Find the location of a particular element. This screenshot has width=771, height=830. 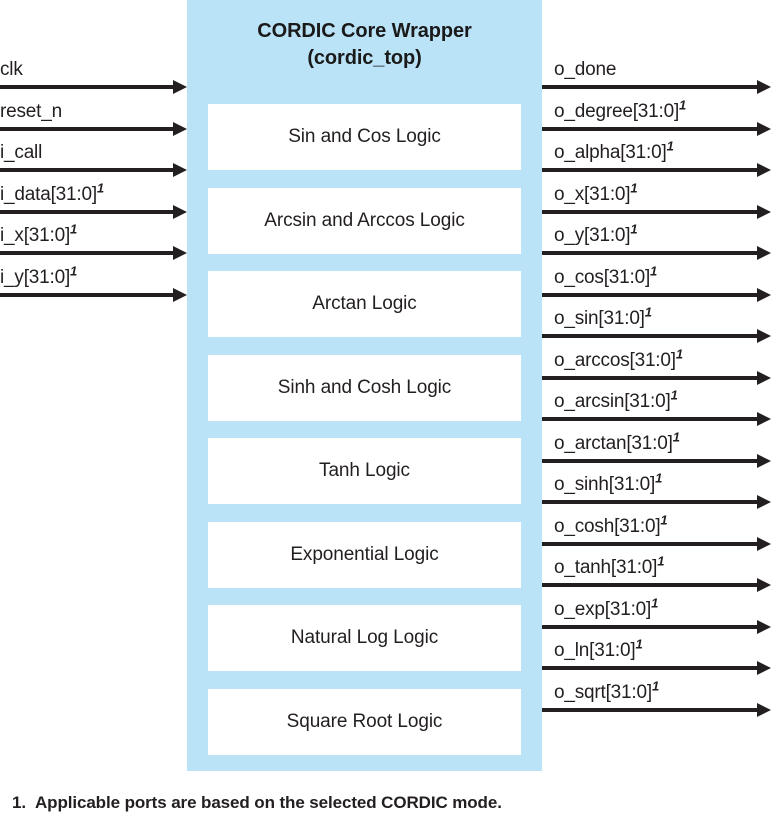

input-port-label: i_y[31:0]1 is located at coordinates (38, 276).